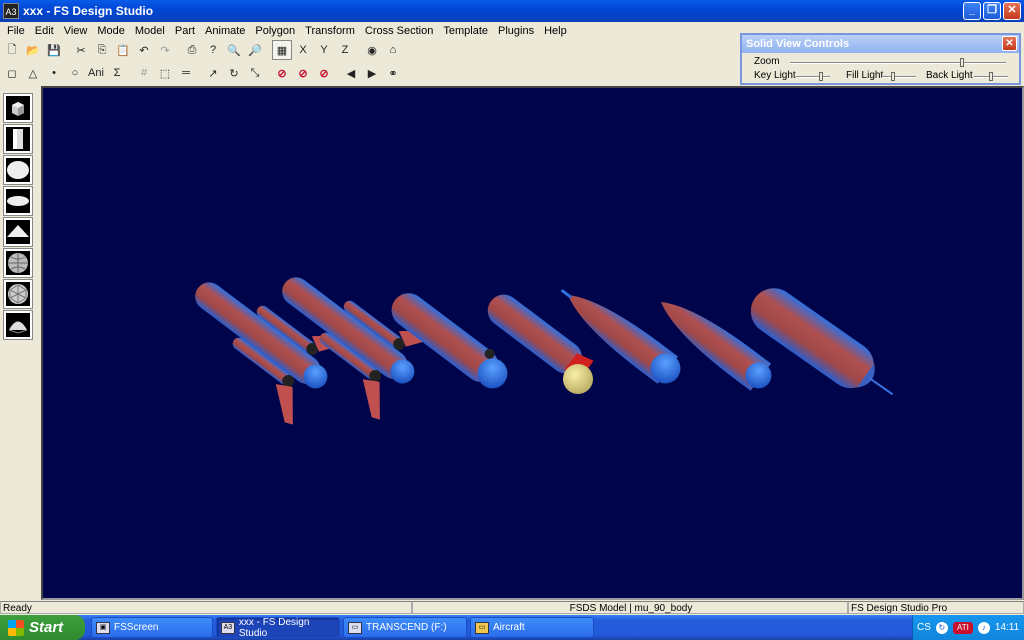  What do you see at coordinates (213, 50) in the screenshot?
I see `help-icon: ?` at bounding box center [213, 50].